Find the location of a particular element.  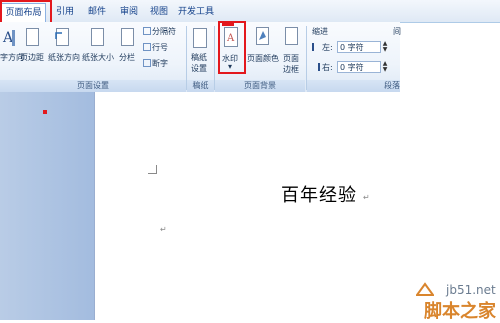

page-setup-group-label: 页面设置 is located at coordinates (93, 86).